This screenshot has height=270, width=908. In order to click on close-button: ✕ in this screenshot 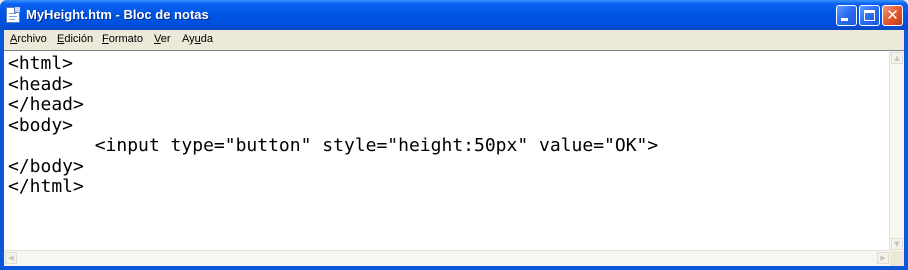, I will do `click(892, 15)`.